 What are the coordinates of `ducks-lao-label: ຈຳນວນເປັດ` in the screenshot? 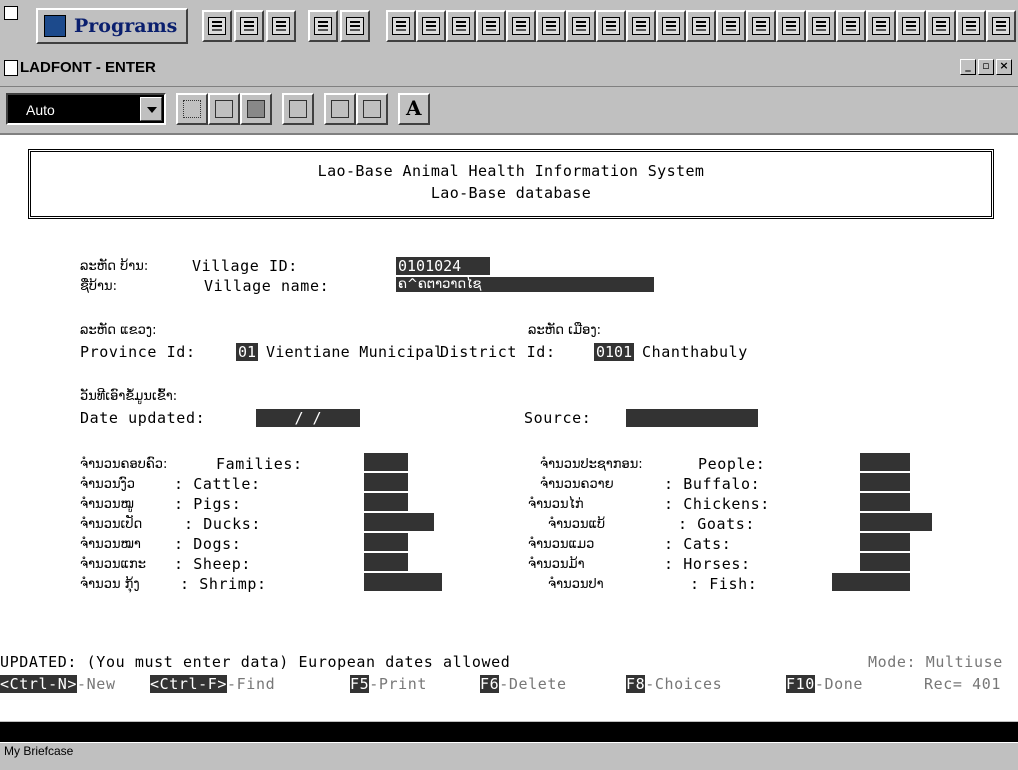 It's located at (111, 524).